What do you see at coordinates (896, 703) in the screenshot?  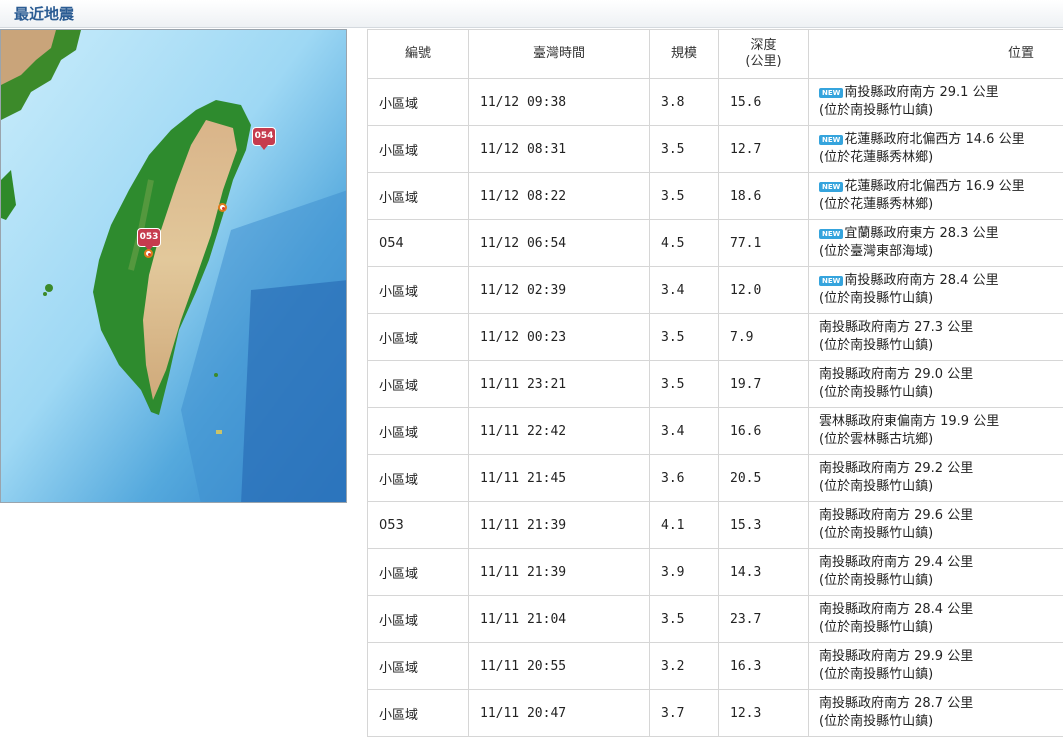 I see `location-text: 南投縣政府南方 28.7 公里` at bounding box center [896, 703].